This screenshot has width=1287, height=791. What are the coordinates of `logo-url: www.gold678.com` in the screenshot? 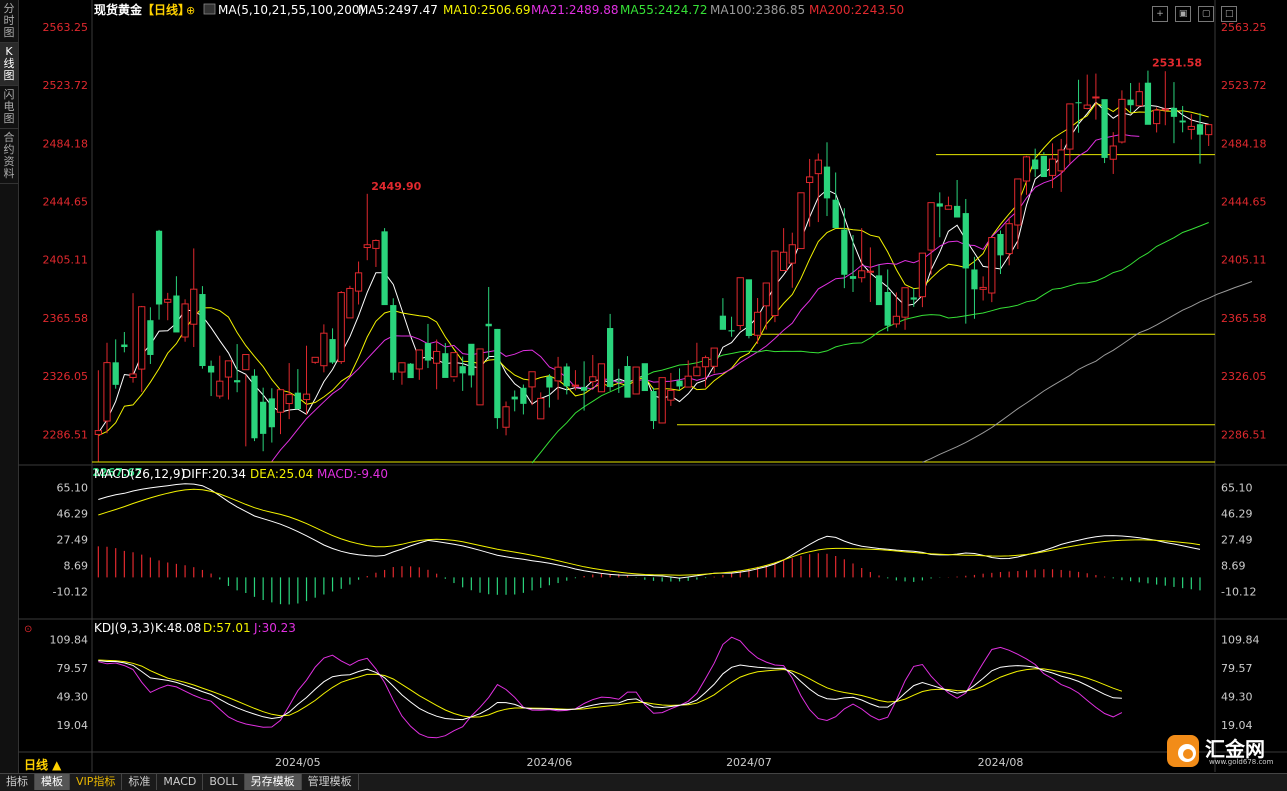 It's located at (1241, 762).